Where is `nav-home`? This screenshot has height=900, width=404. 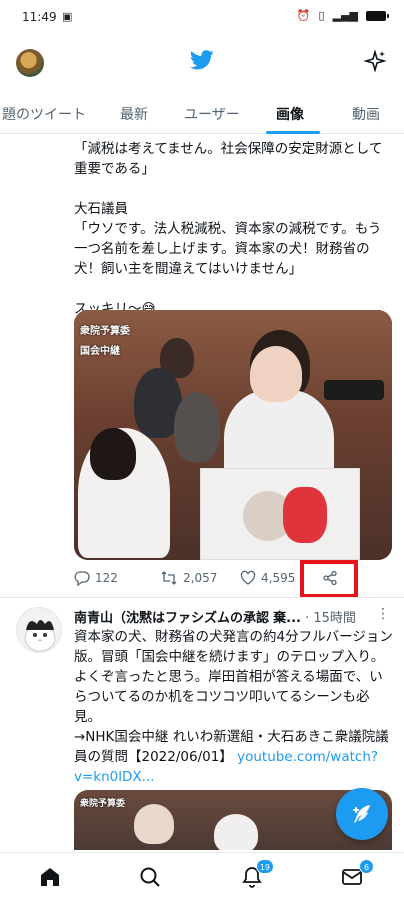
nav-home is located at coordinates (51, 877).